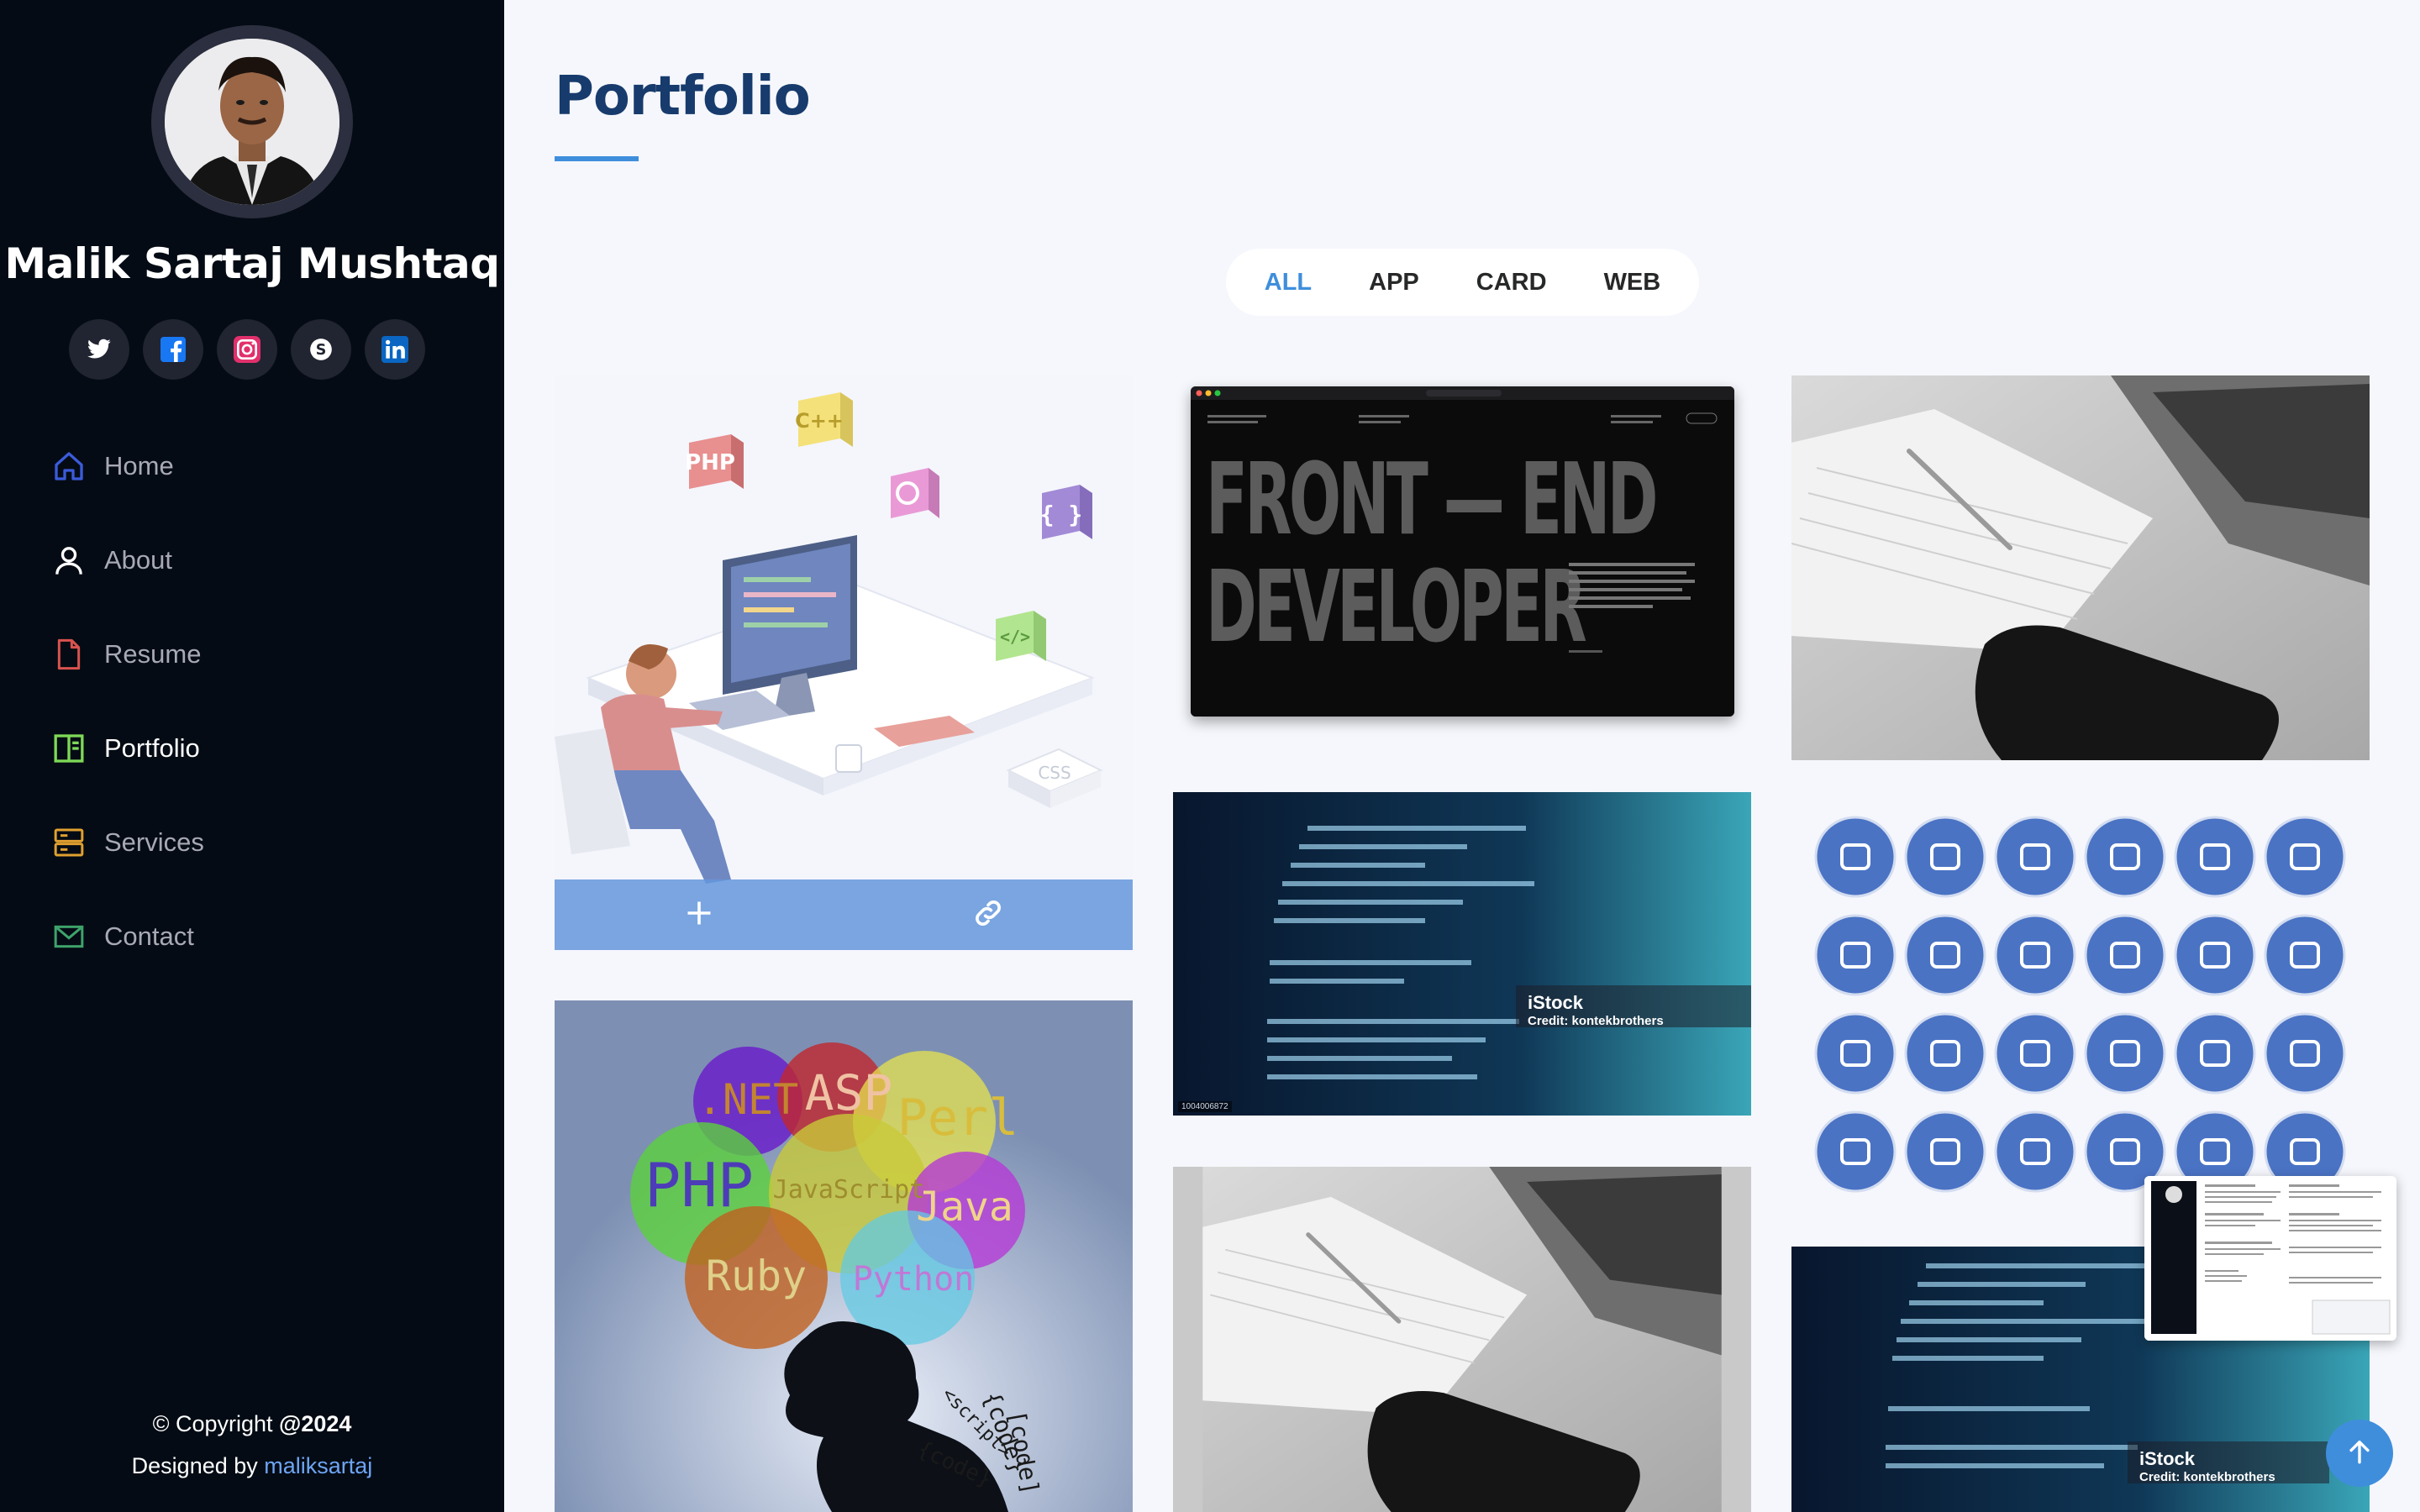  Describe the element at coordinates (1856, 955) in the screenshot. I see `cloud-icon` at that location.